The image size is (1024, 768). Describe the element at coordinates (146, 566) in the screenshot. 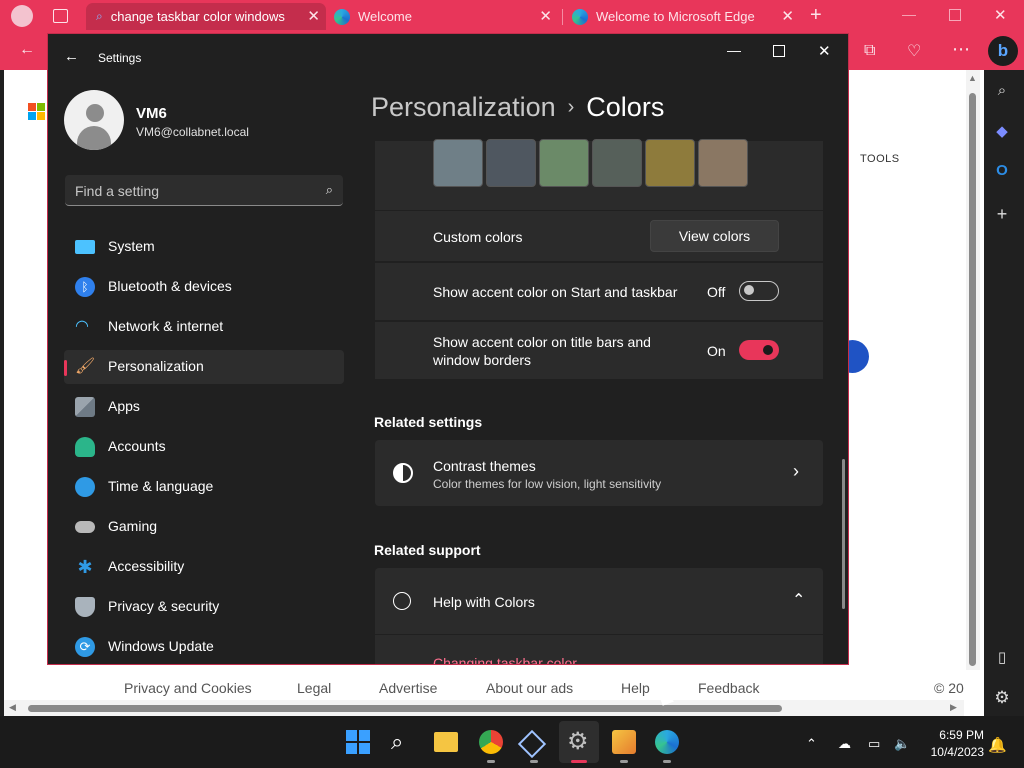

I see `sidebar-item-label: Accessibility` at that location.